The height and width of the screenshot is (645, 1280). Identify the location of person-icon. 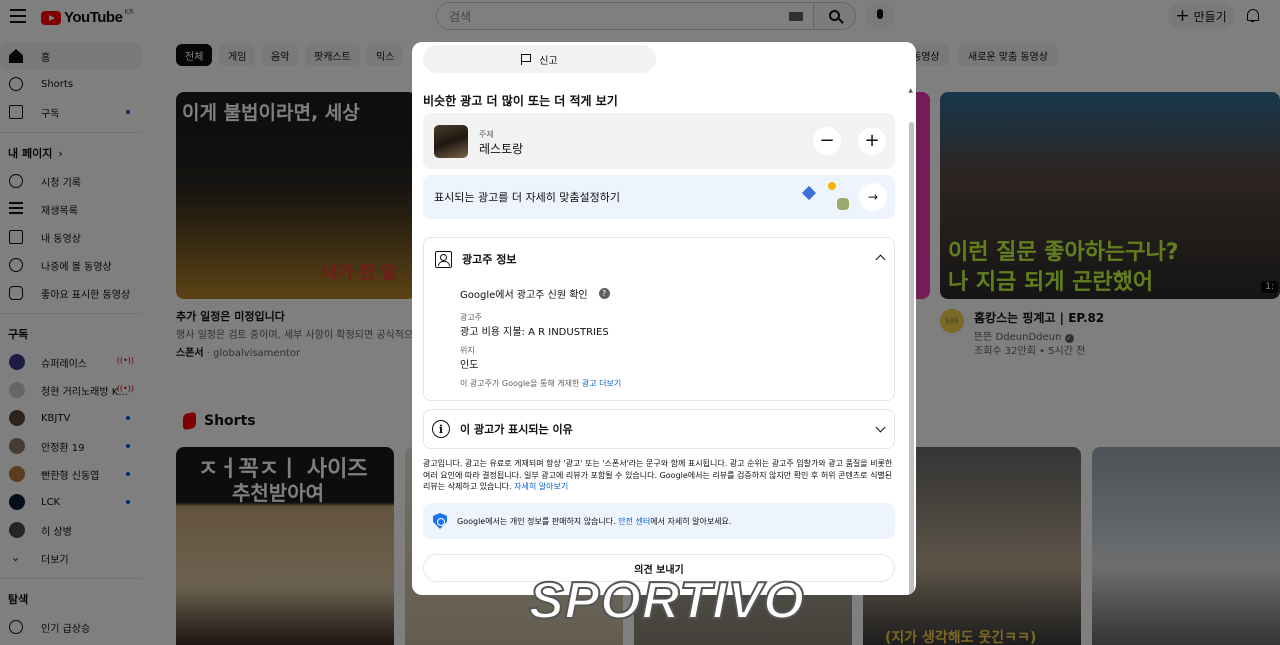
(443, 259).